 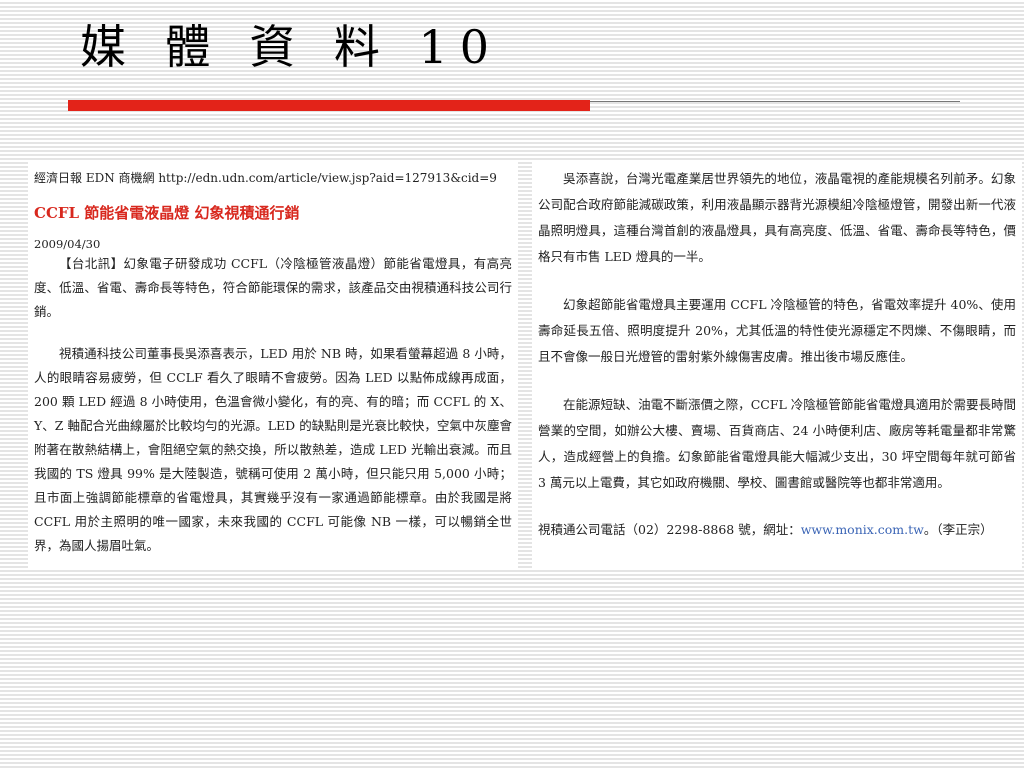 I want to click on slide-title: 媒 體 資 料 10, so click(x=291, y=47).